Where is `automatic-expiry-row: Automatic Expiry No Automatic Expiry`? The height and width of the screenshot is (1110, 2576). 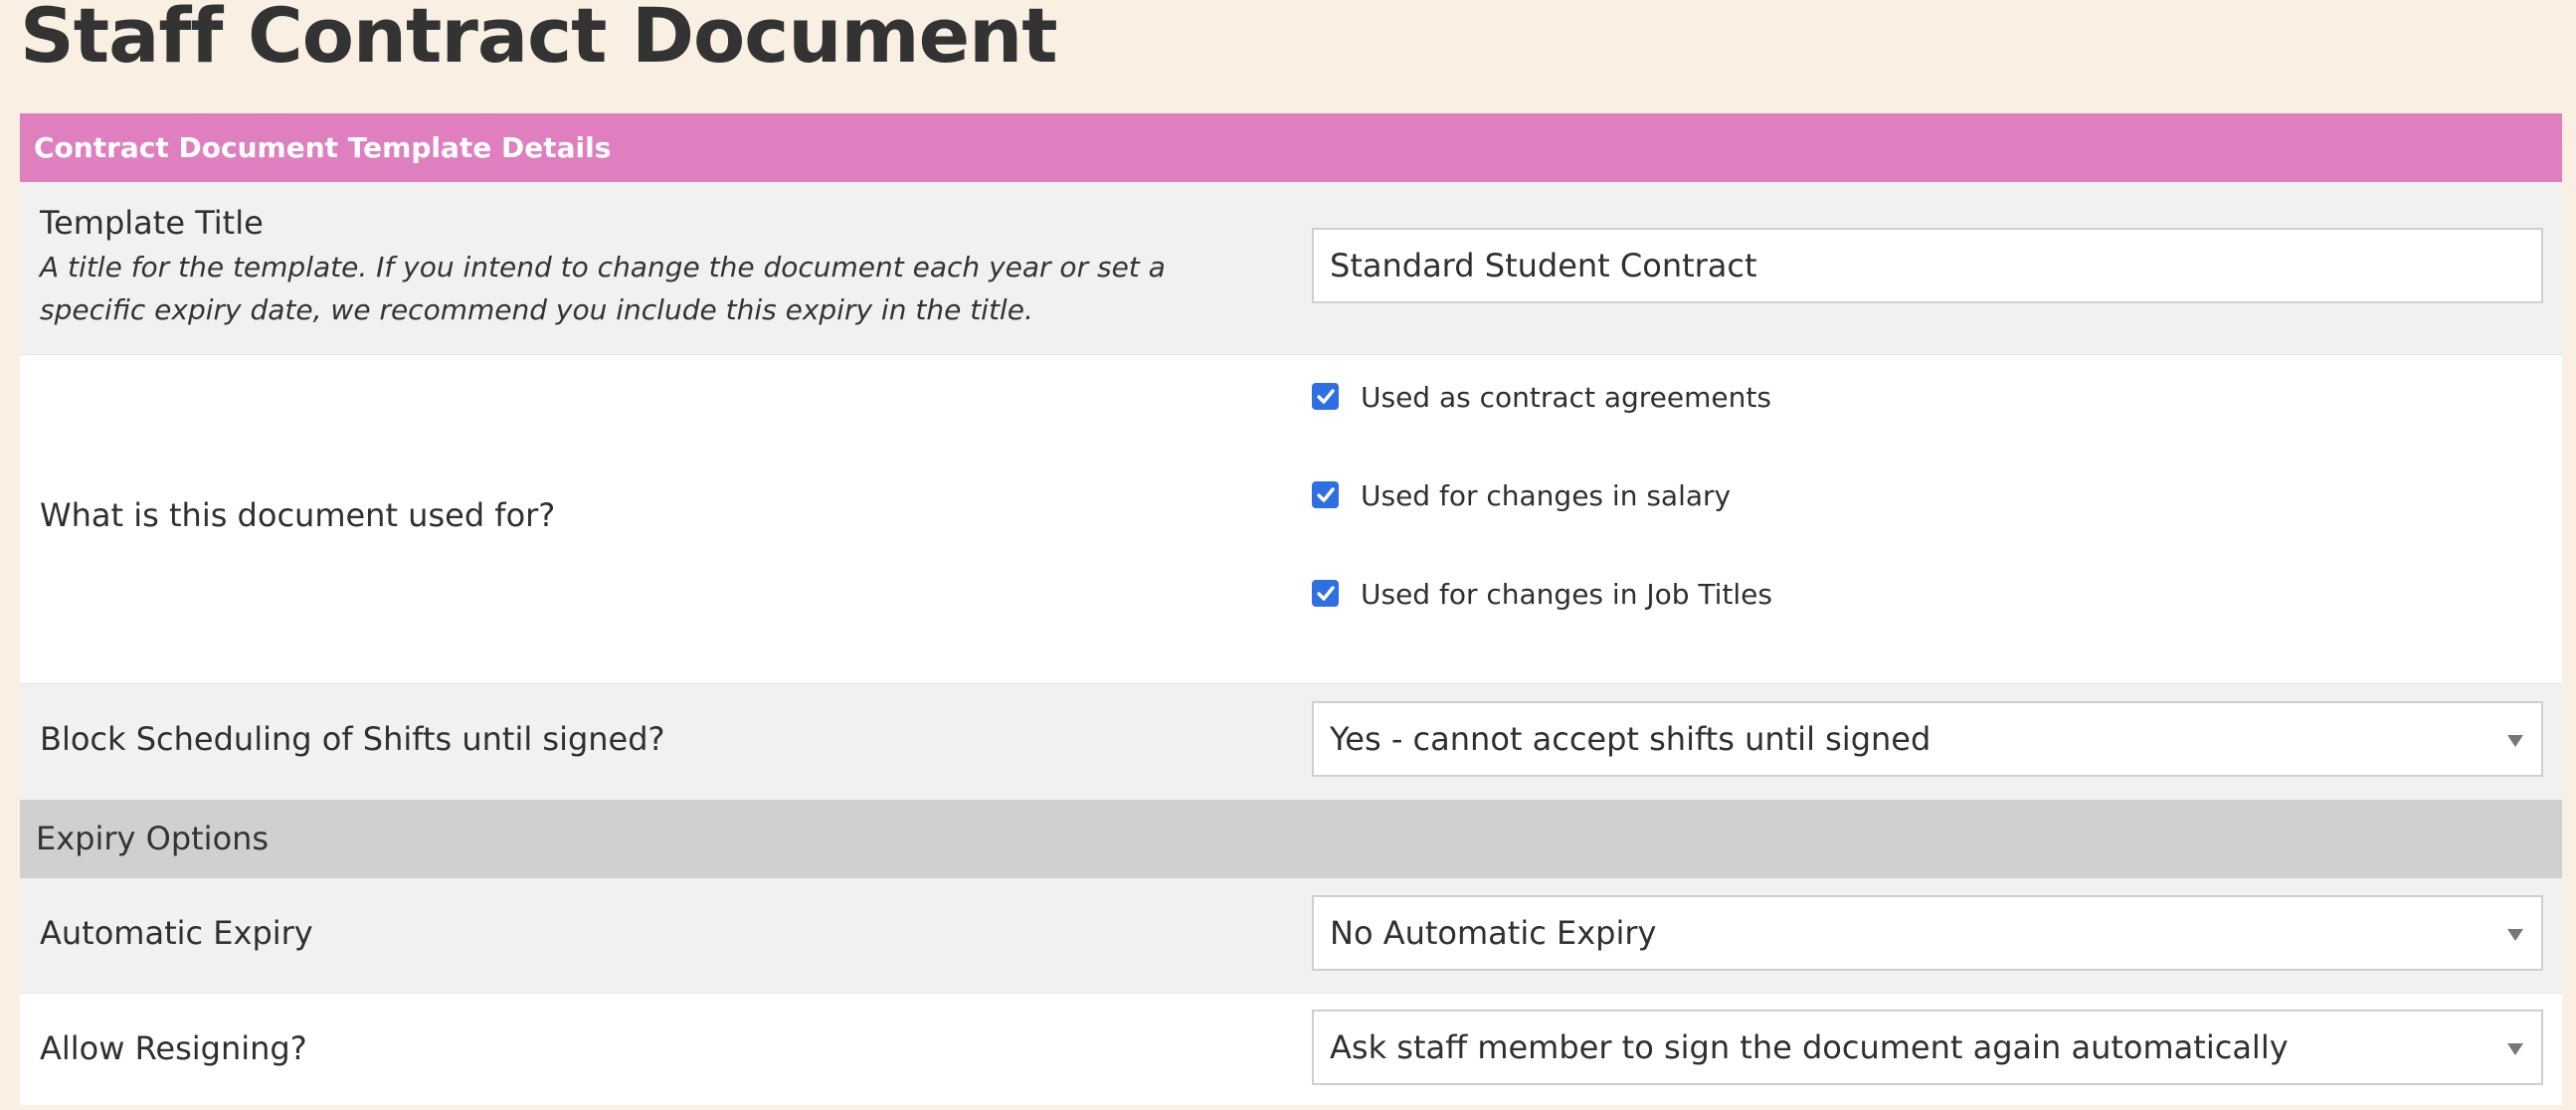
automatic-expiry-row: Automatic Expiry No Automatic Expiry is located at coordinates (1291, 935).